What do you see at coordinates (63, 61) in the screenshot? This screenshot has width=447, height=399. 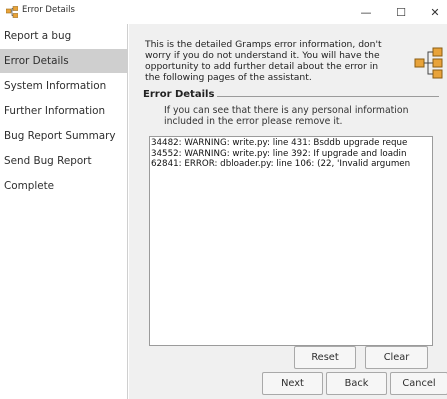 I see `sidebar-item-error-details: Error Details` at bounding box center [63, 61].